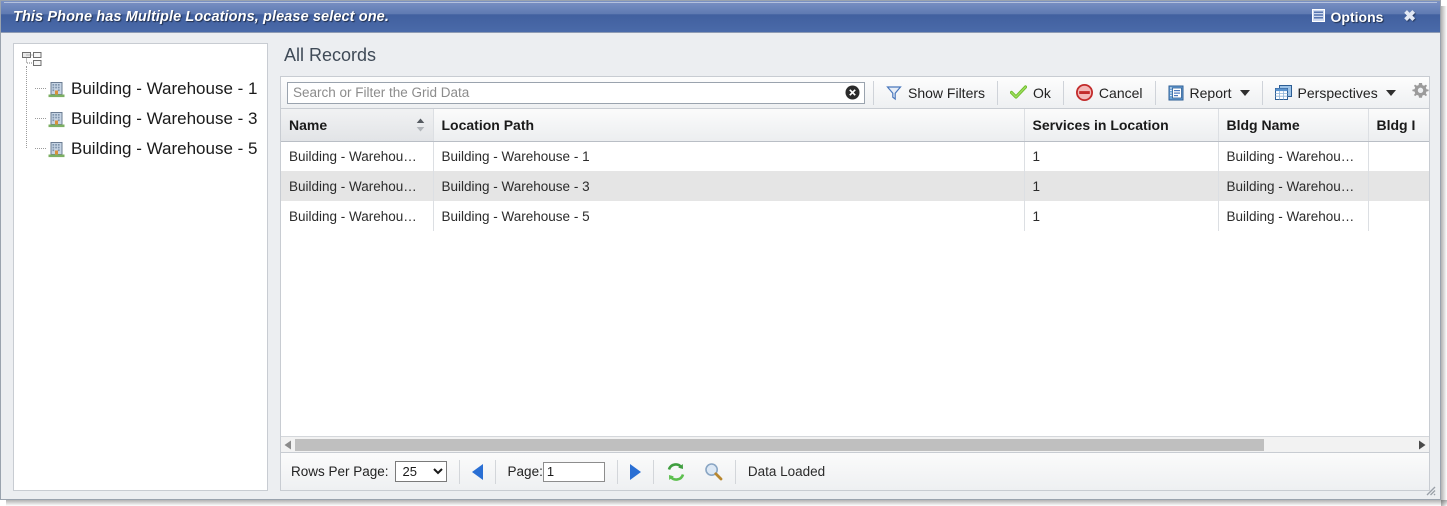 The image size is (1447, 506). I want to click on cancel-label: Cancel, so click(1120, 92).